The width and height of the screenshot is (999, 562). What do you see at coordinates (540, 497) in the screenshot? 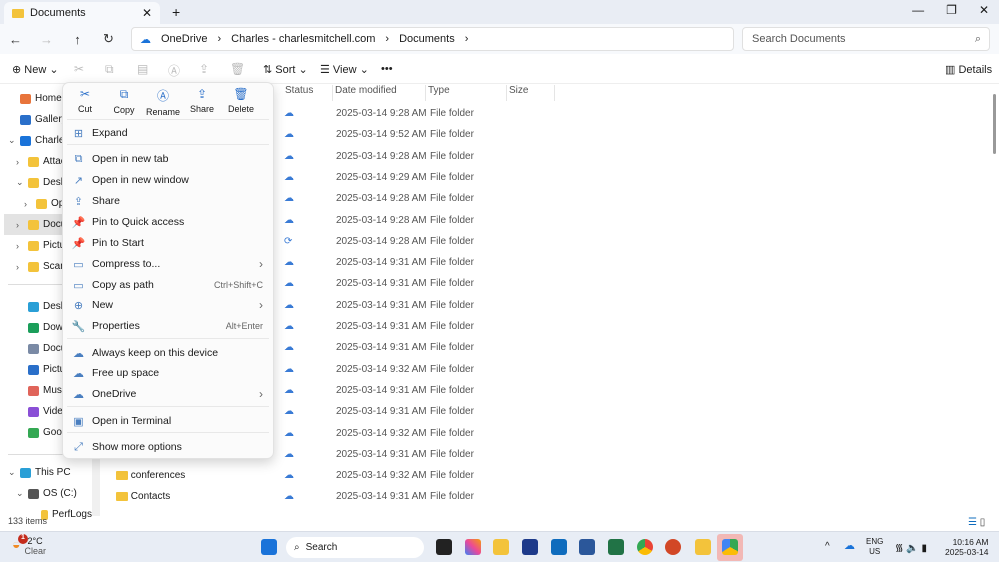
I see `file-row: Contacts ☁ 2025-03-14 9:31 AM File folder` at bounding box center [540, 497].